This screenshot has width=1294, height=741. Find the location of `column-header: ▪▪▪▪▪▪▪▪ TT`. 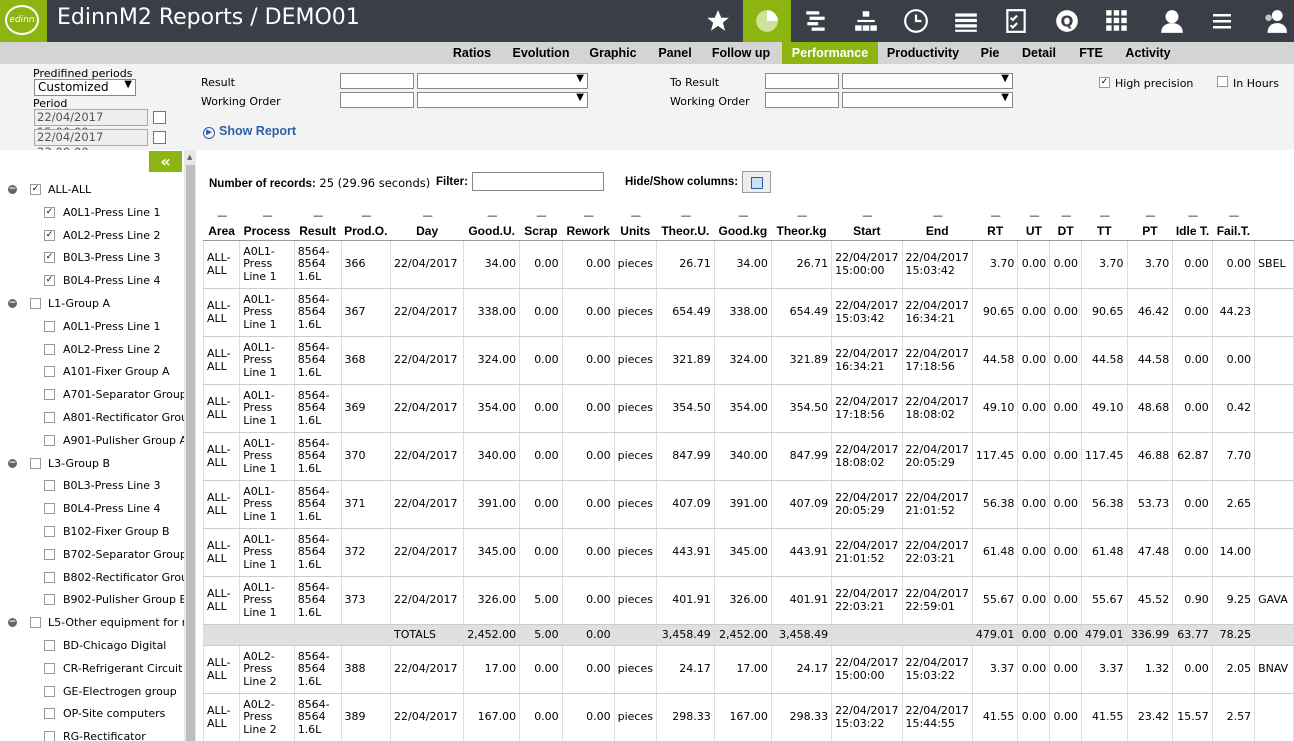

column-header: ▪▪▪▪▪▪▪▪ TT is located at coordinates (1104, 220).